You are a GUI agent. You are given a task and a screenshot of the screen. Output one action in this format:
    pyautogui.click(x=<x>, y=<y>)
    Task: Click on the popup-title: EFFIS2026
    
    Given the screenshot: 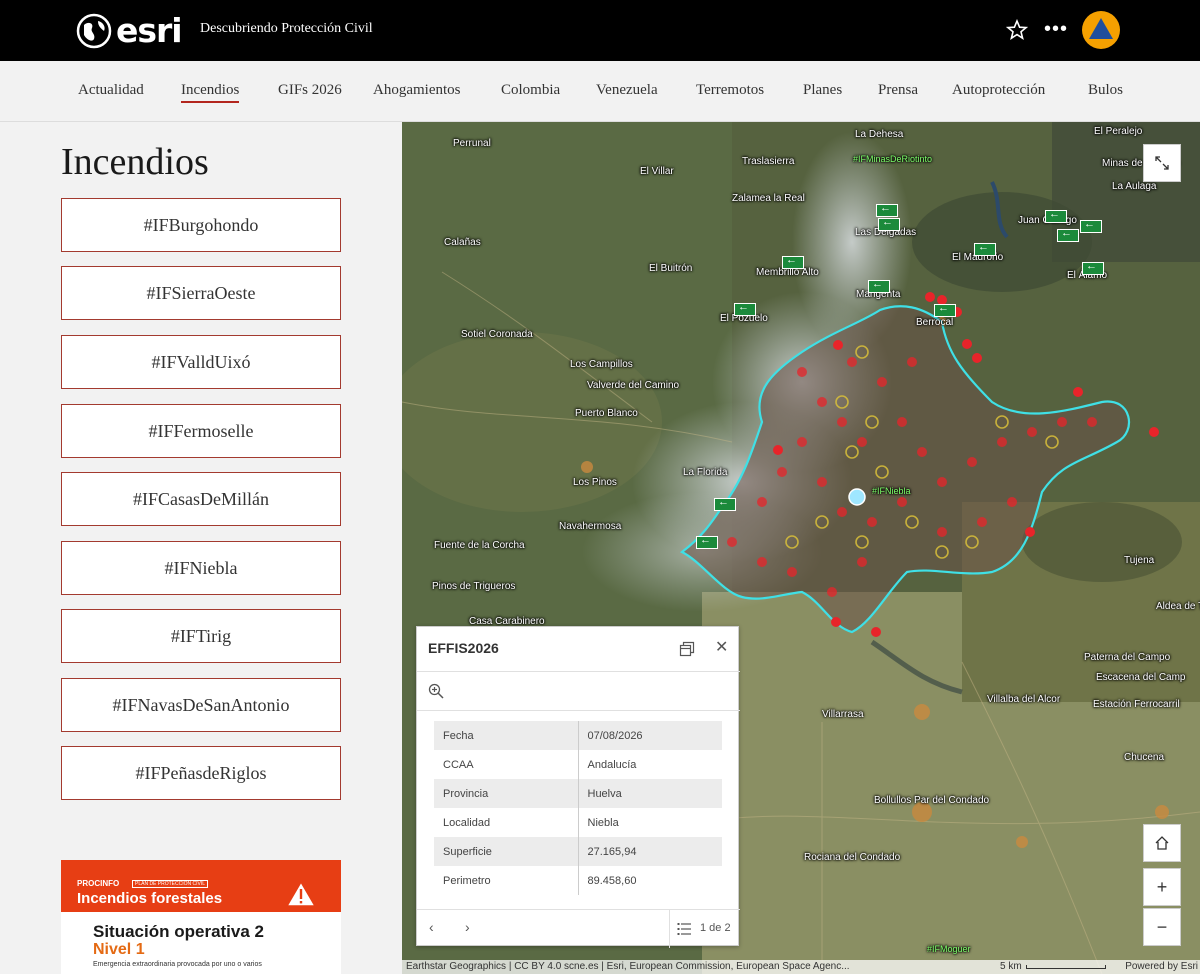 What is the action you would take?
    pyautogui.click(x=463, y=648)
    